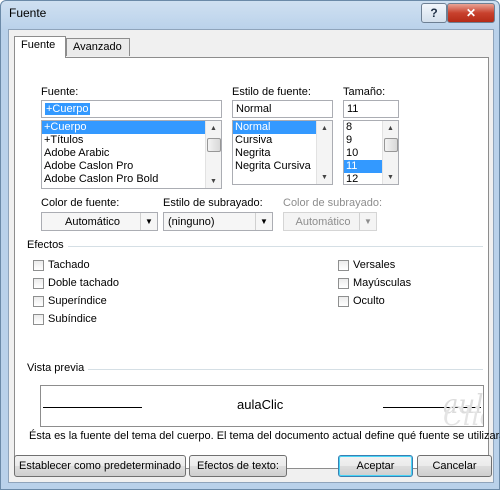  What do you see at coordinates (454, 466) in the screenshot?
I see `cancel-button: Cancelar` at bounding box center [454, 466].